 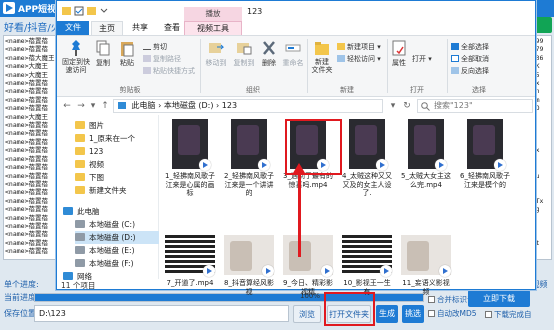 What do you see at coordinates (367, 158) in the screenshot?
I see `file-item: 4_太贼这种又又又及的女主人设了.` at bounding box center [367, 158].